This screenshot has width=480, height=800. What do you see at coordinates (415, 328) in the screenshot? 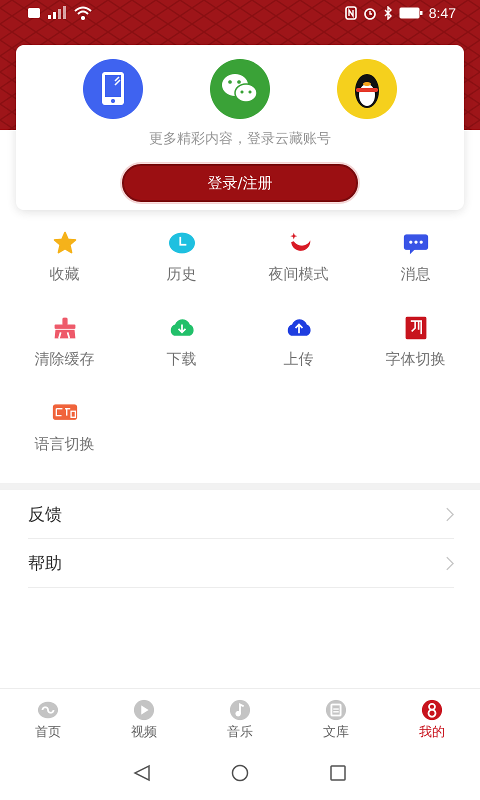
I see `font-icon` at bounding box center [415, 328].